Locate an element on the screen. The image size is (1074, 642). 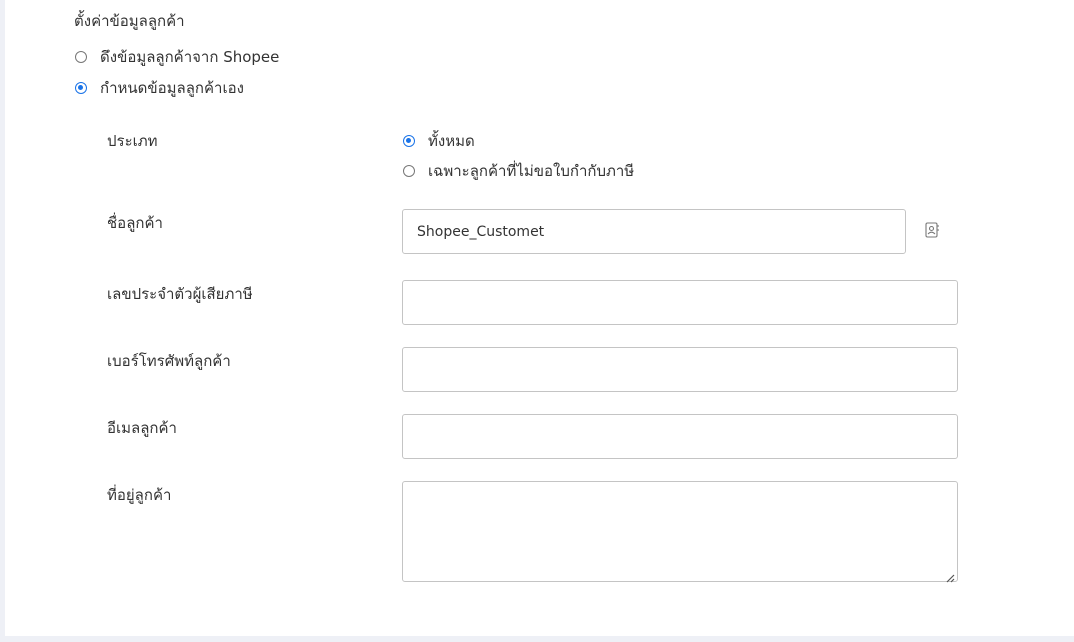
section-title: ตั้งค่าข้อมูลลูกค้า is located at coordinates (129, 21).